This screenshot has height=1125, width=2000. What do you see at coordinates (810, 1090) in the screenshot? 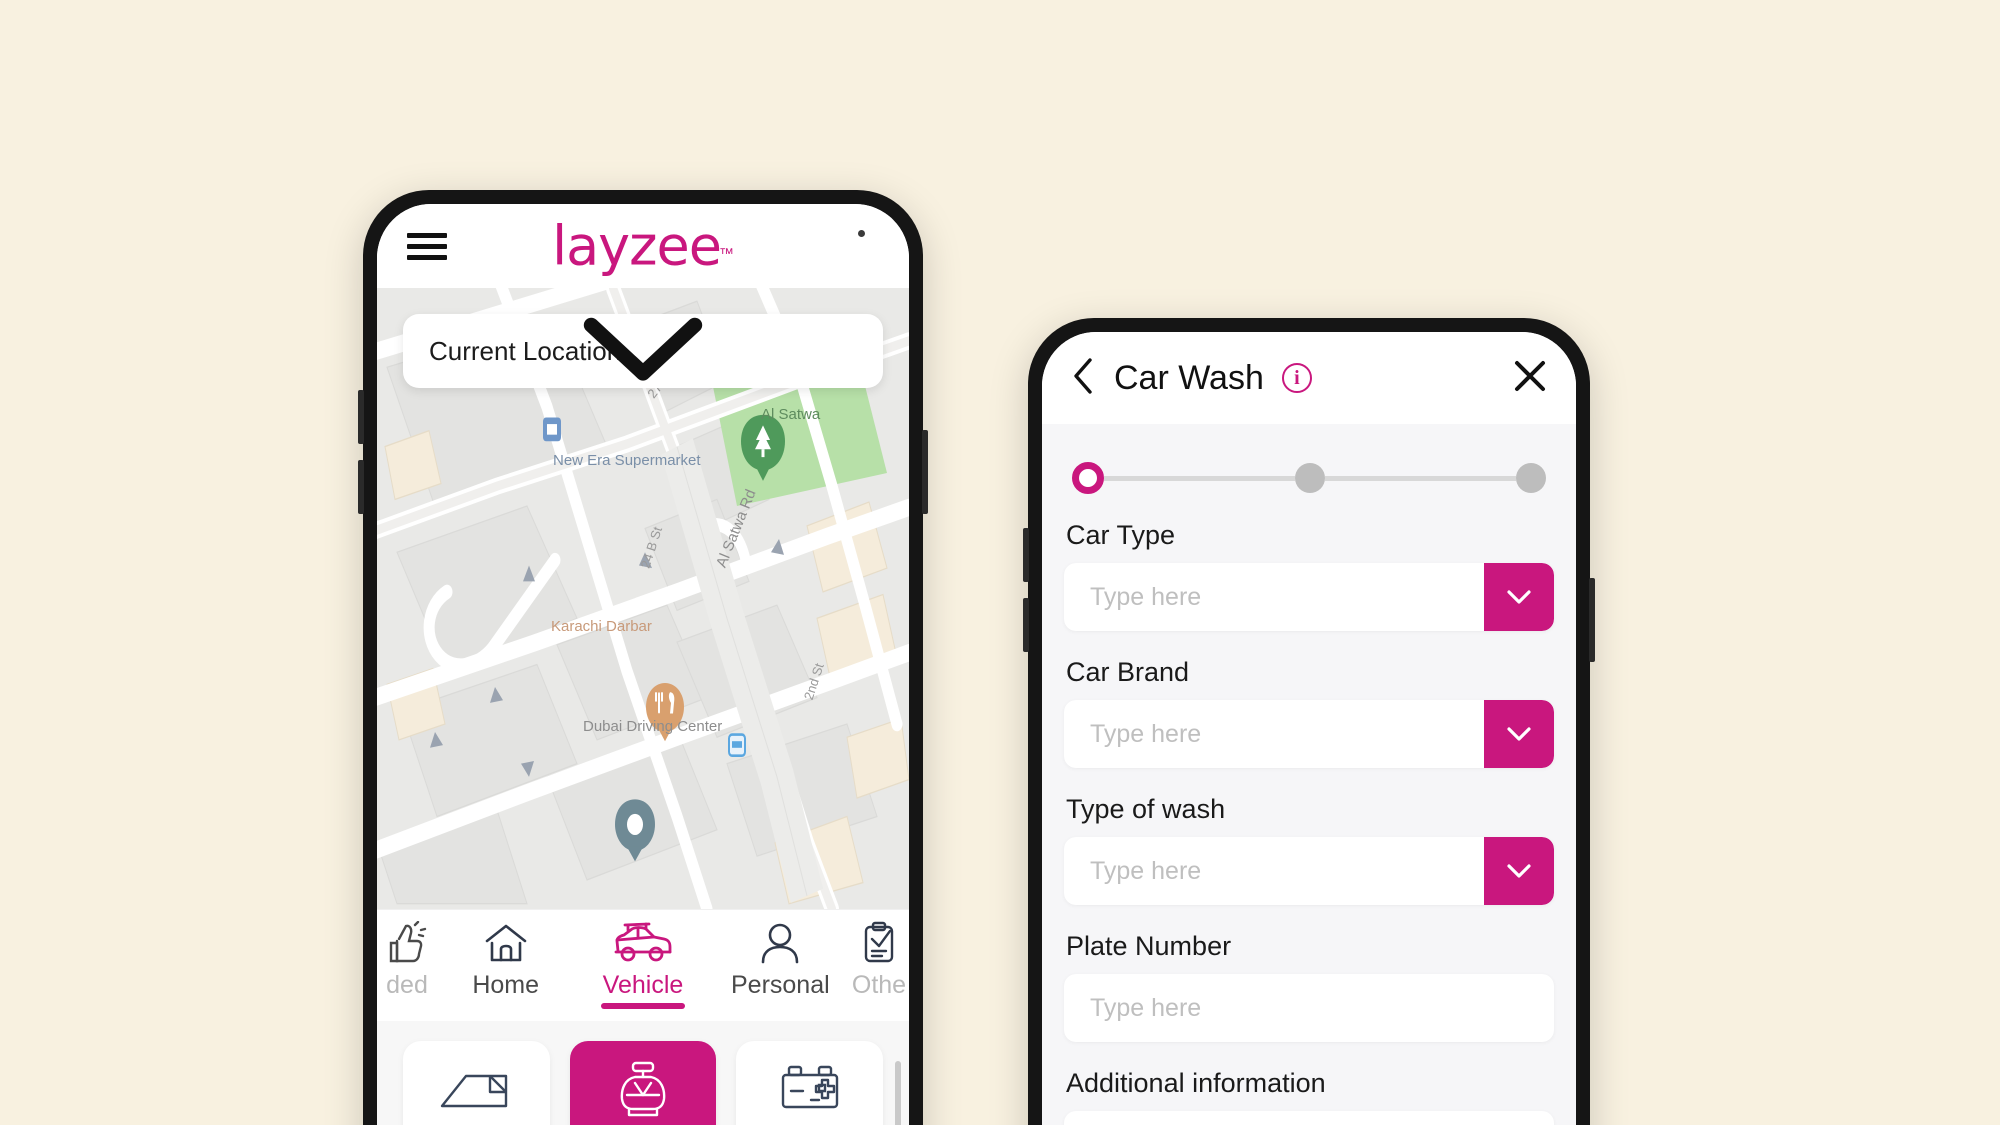
I see `car-battery-icon` at bounding box center [810, 1090].